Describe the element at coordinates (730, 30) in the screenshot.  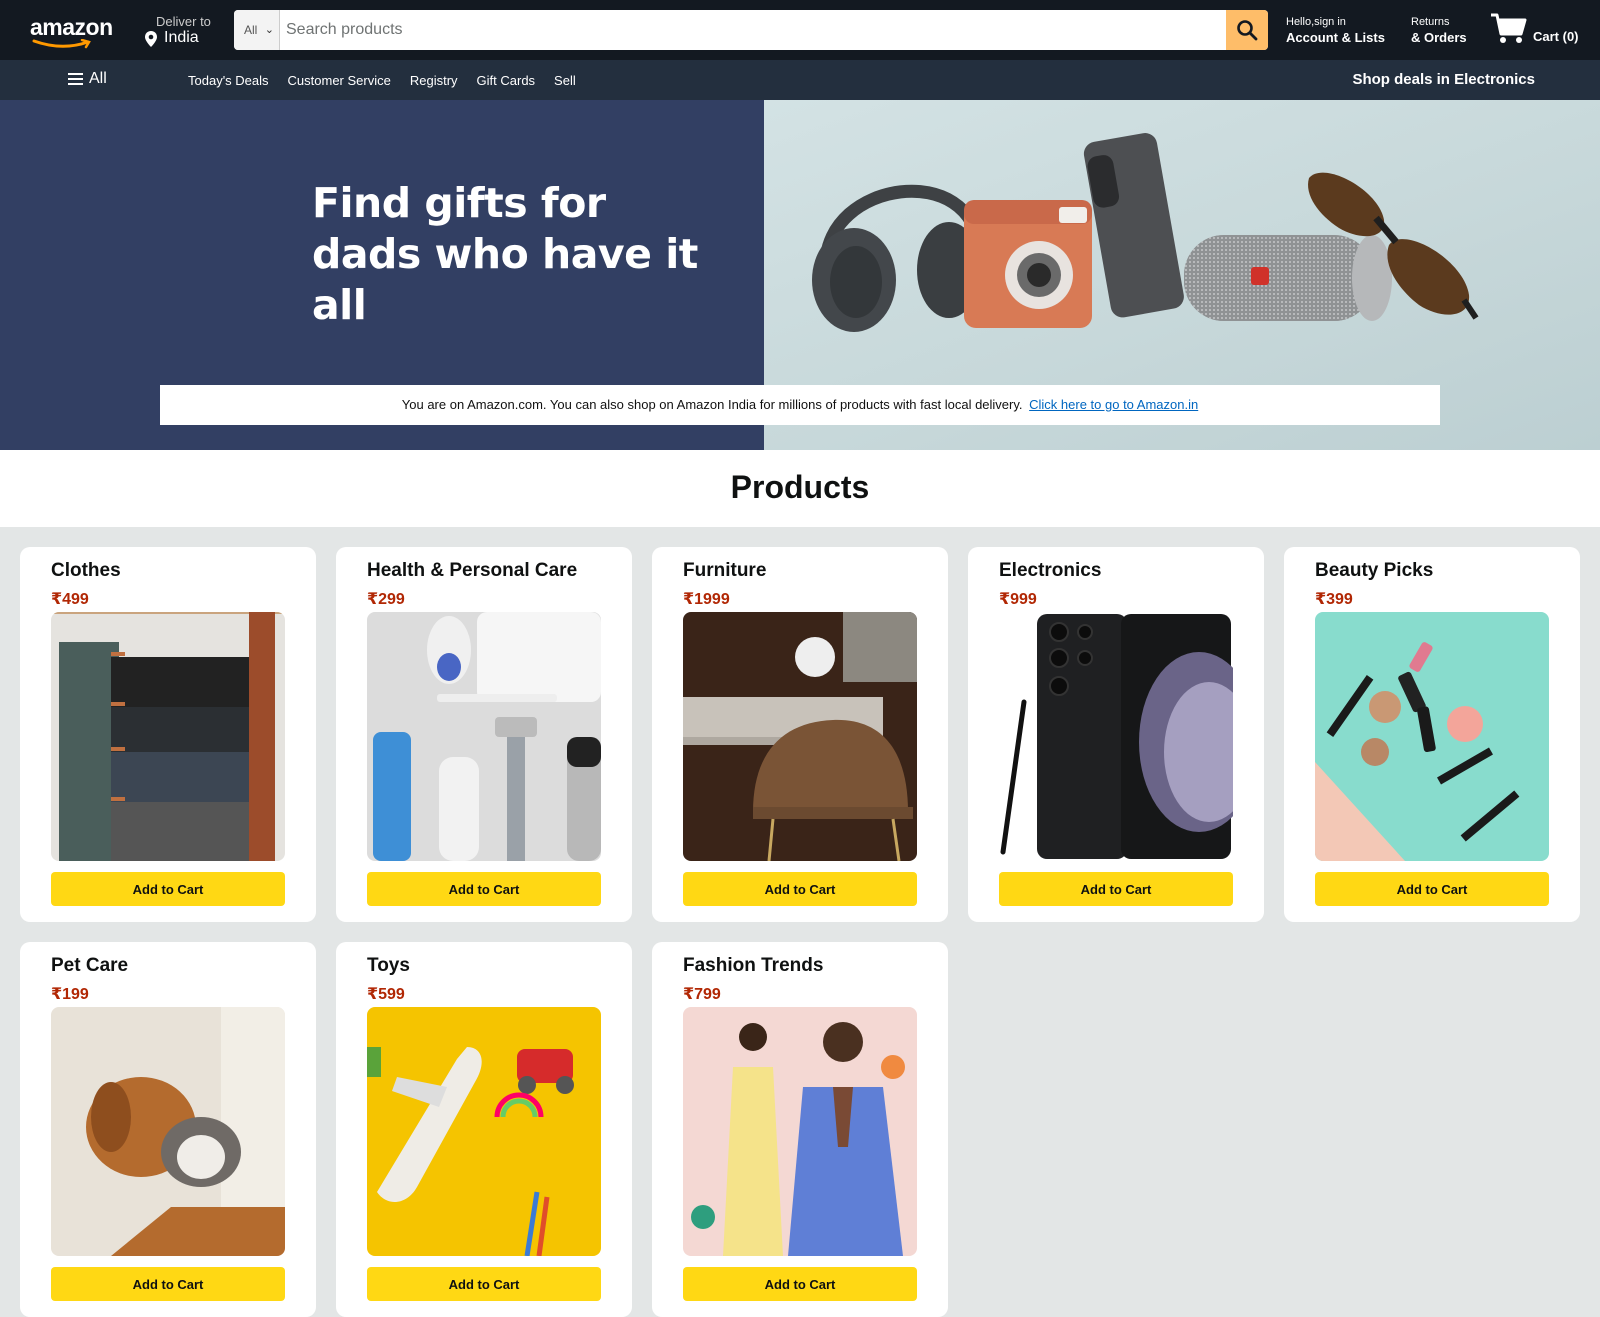
I see `search-input` at that location.